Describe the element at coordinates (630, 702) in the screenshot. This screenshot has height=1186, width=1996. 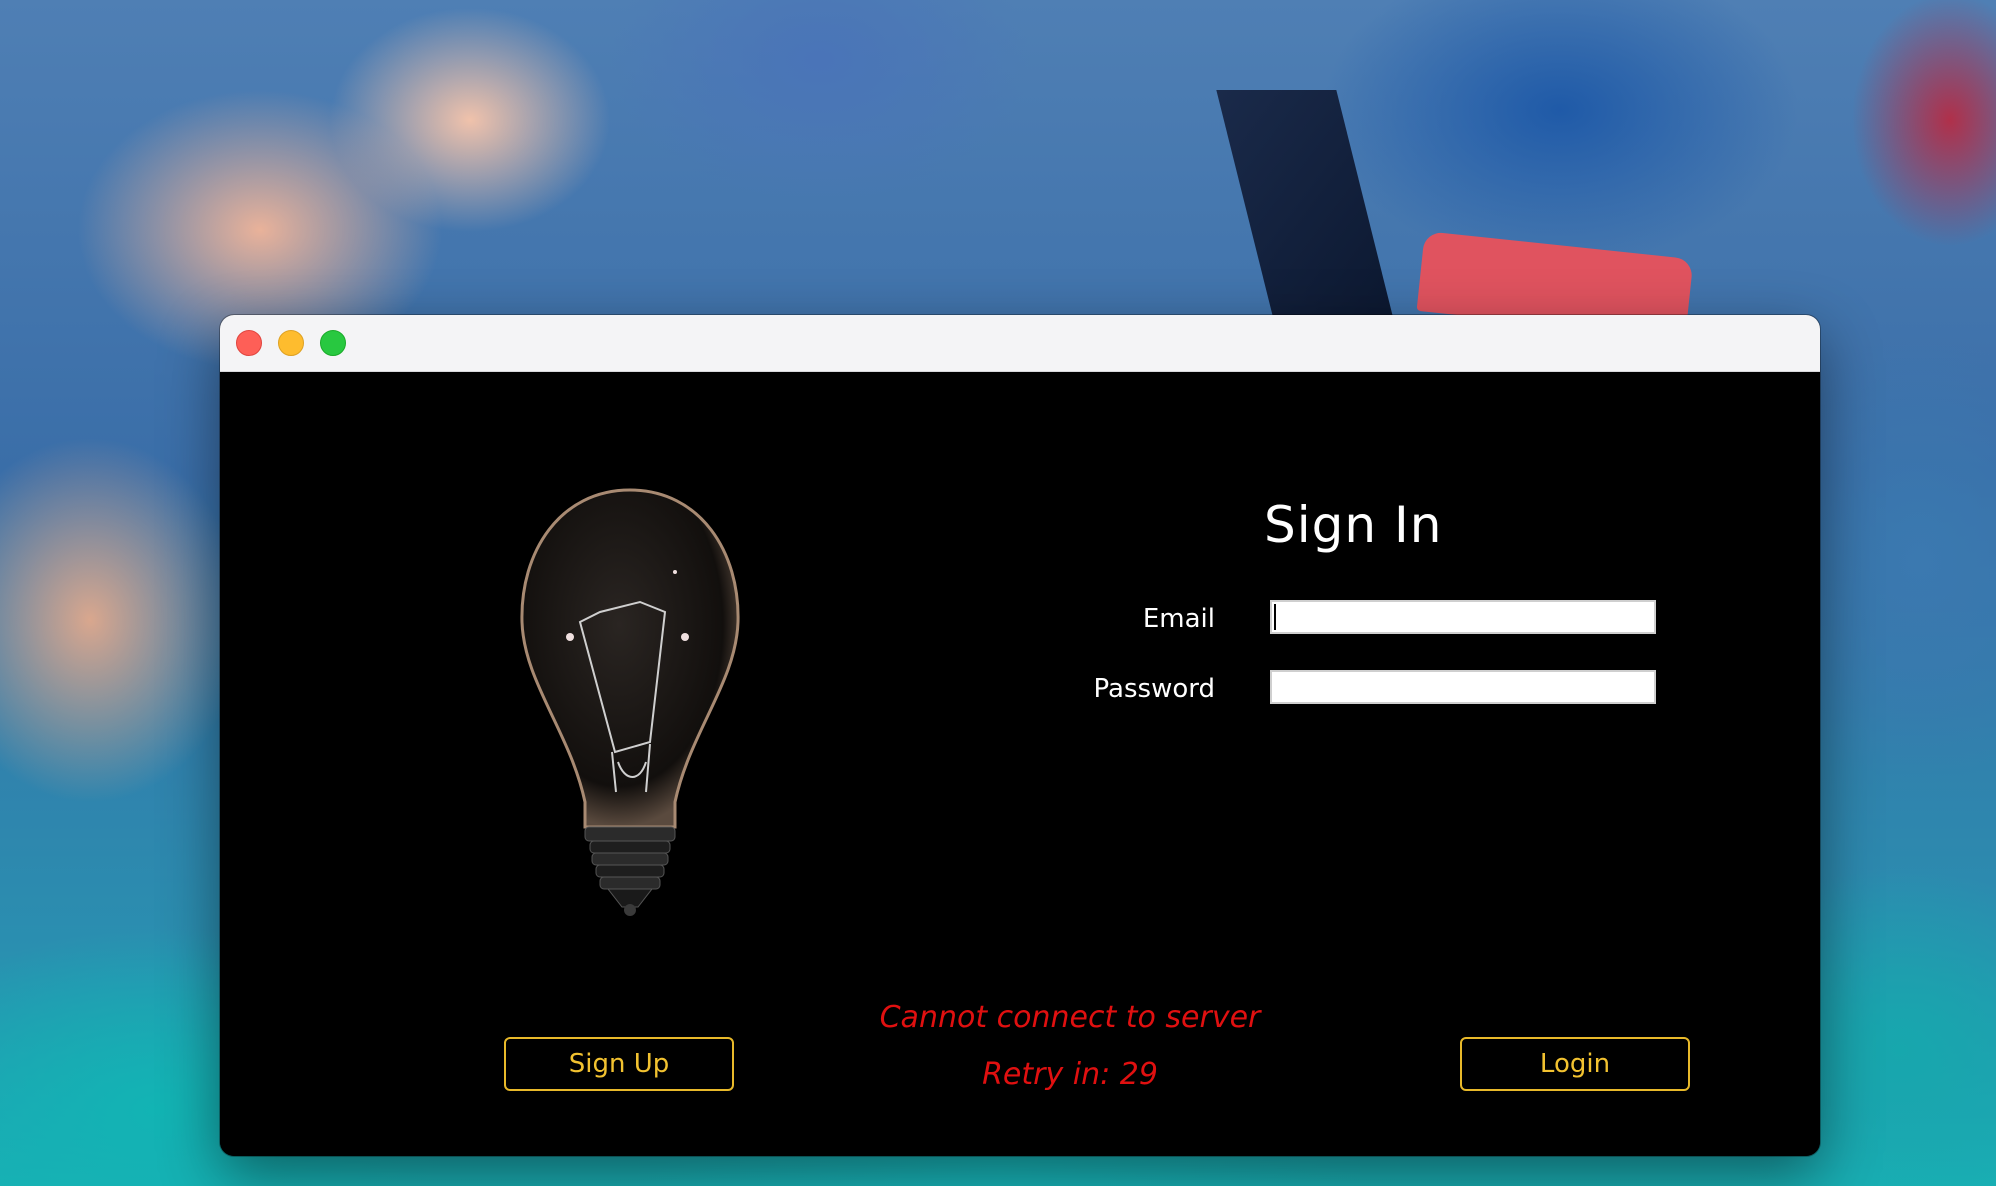
I see `light-bulb-icon` at that location.